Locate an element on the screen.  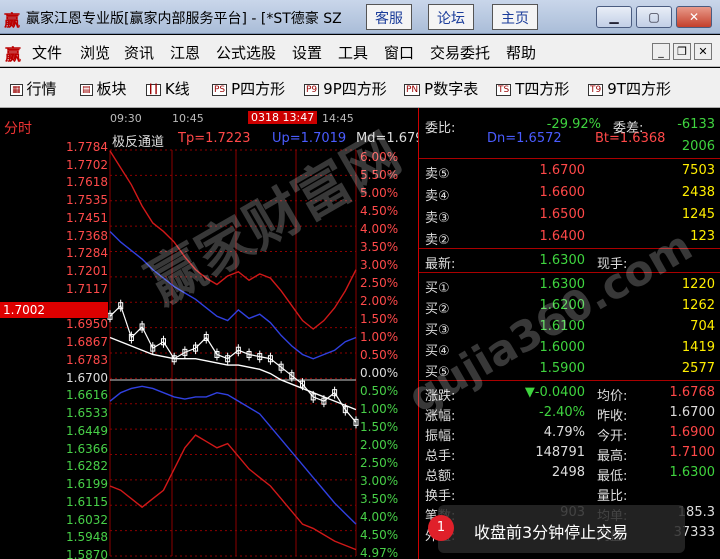
buy-volume: 2577 is located at coordinates (698, 368).